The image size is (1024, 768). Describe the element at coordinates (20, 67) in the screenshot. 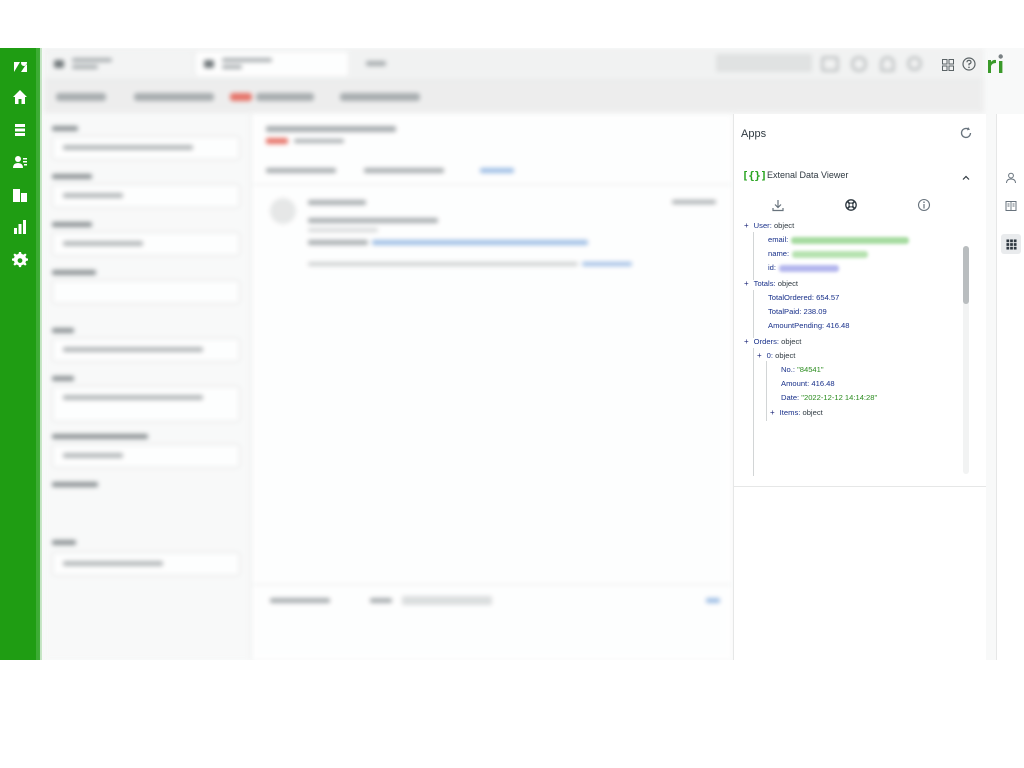

I see `zendesk-logo-icon` at that location.